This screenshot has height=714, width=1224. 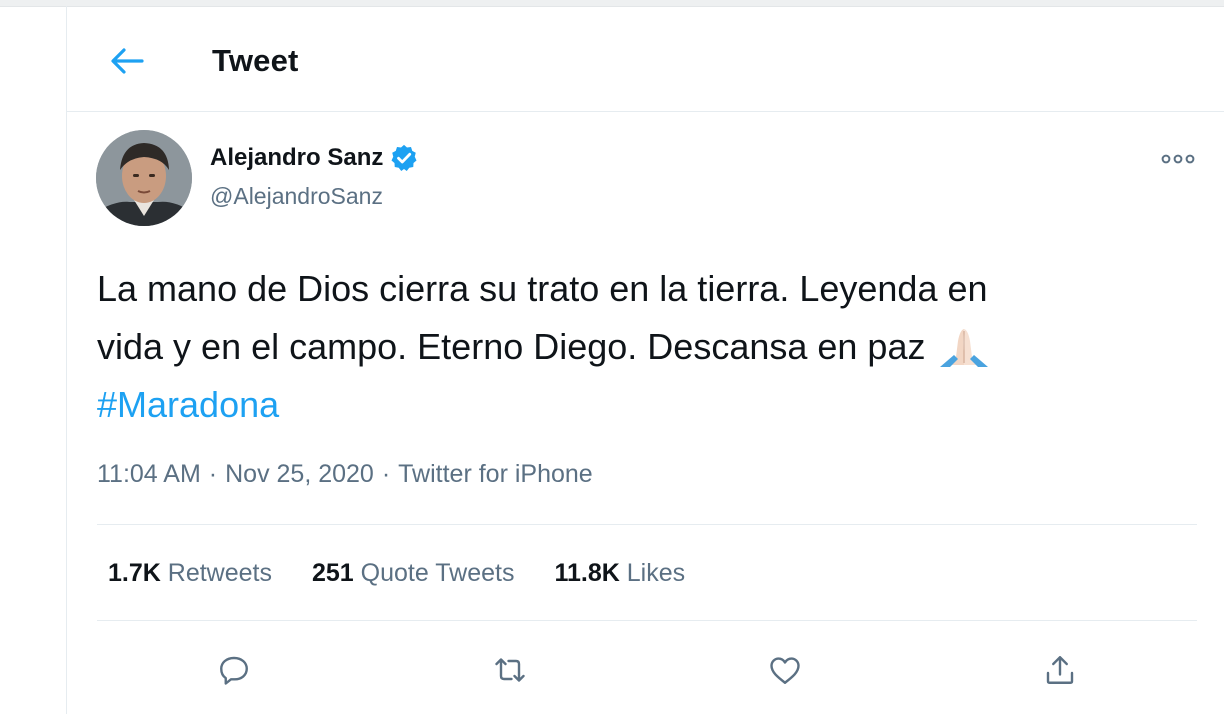 I want to click on retweets-stat: 1.7K Retweets, so click(x=190, y=573).